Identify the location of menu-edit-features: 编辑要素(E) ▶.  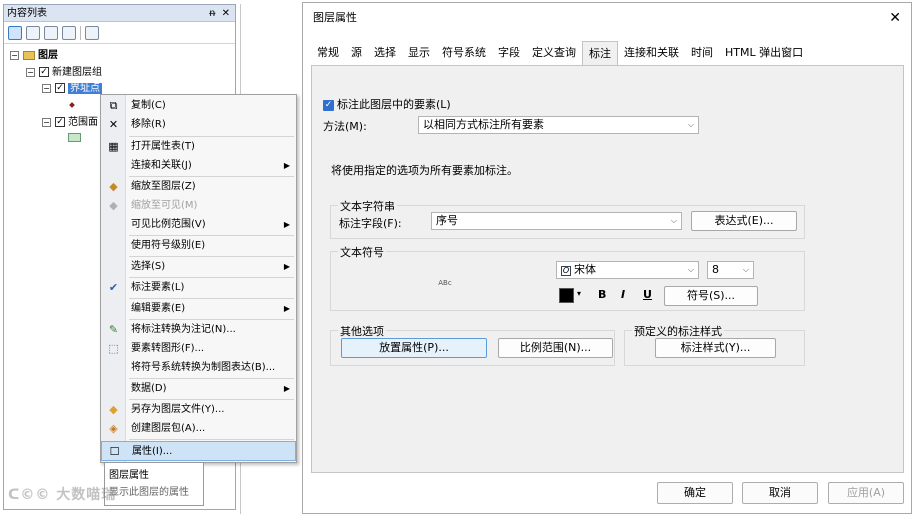
(198, 308).